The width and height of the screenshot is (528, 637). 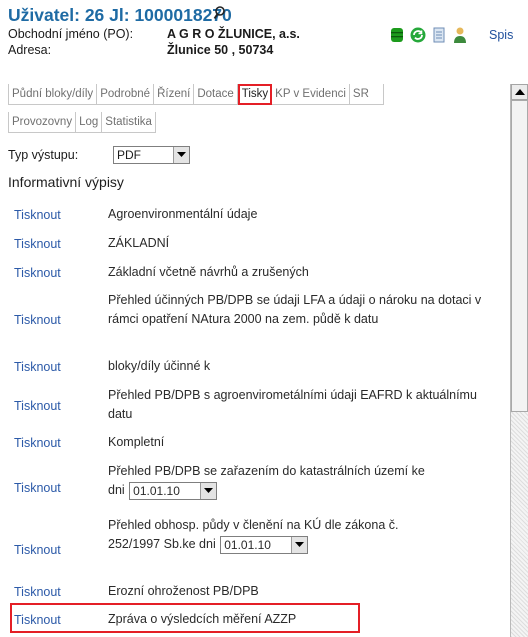 I want to click on magnifier-icon, so click(x=221, y=13).